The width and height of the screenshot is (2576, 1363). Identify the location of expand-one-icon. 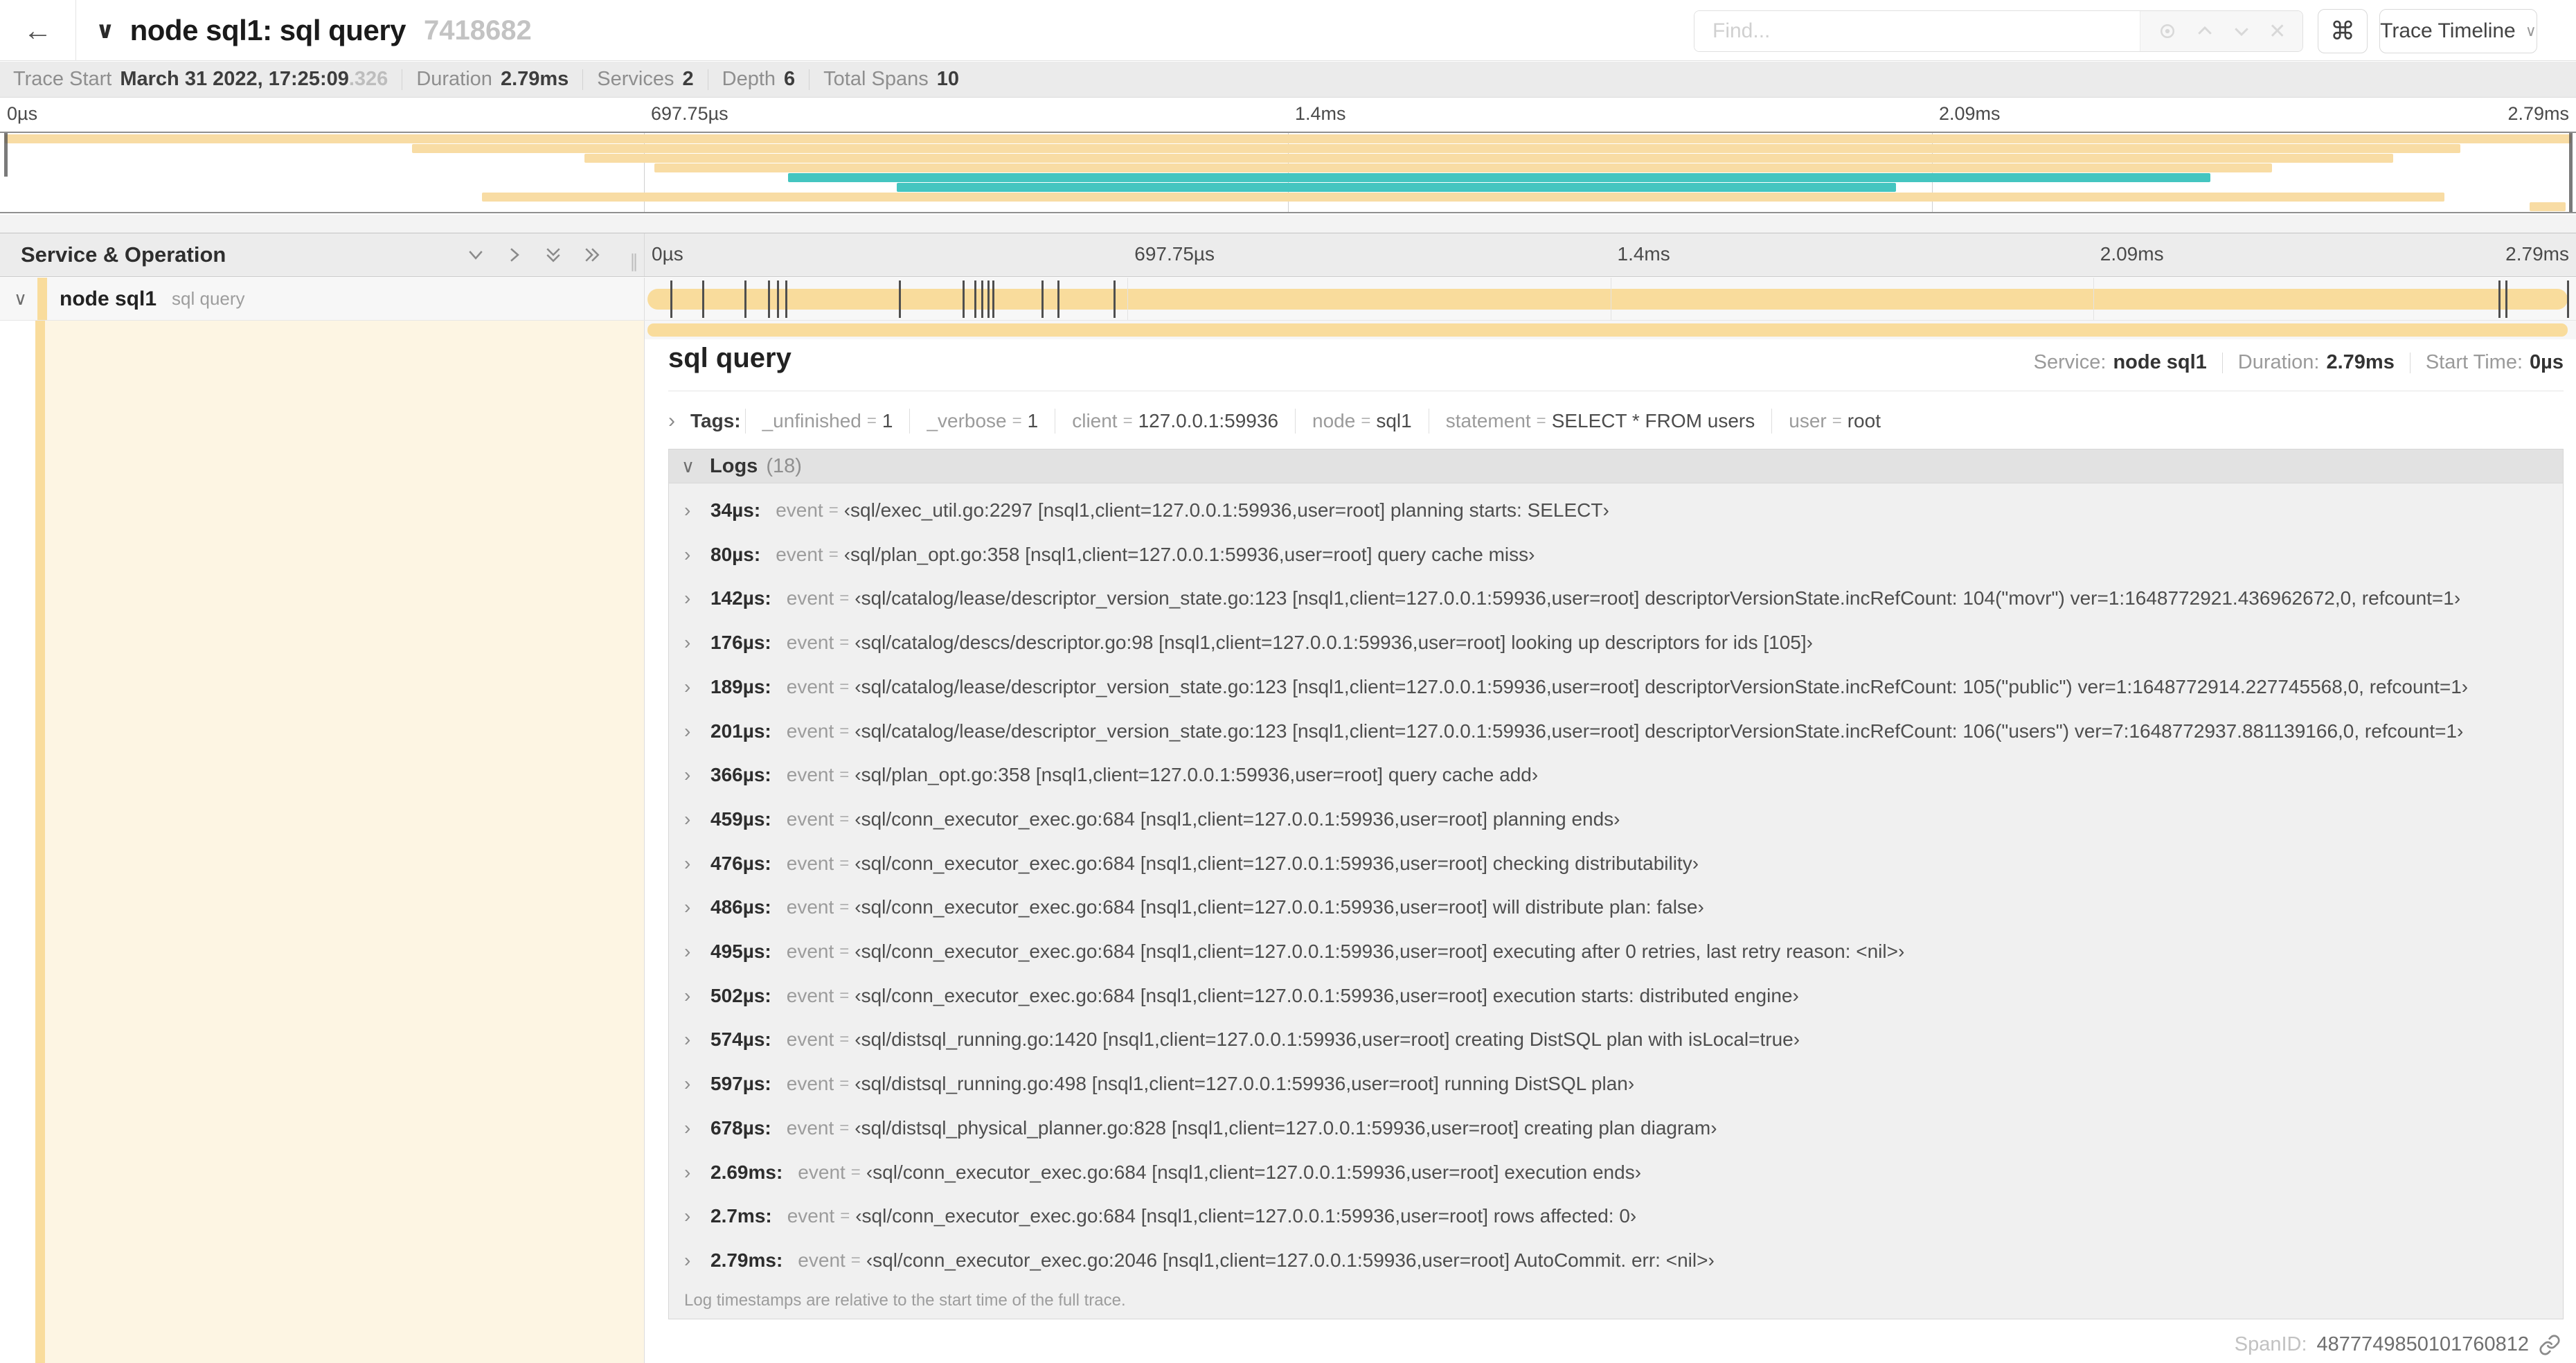
(514, 254).